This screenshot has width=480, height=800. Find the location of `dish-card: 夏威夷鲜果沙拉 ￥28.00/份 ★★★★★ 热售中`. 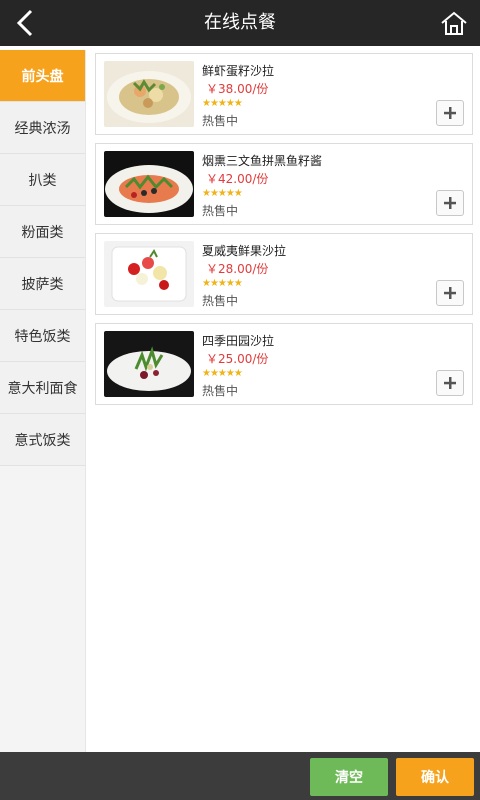

dish-card: 夏威夷鲜果沙拉 ￥28.00/份 ★★★★★ 热售中 is located at coordinates (284, 274).